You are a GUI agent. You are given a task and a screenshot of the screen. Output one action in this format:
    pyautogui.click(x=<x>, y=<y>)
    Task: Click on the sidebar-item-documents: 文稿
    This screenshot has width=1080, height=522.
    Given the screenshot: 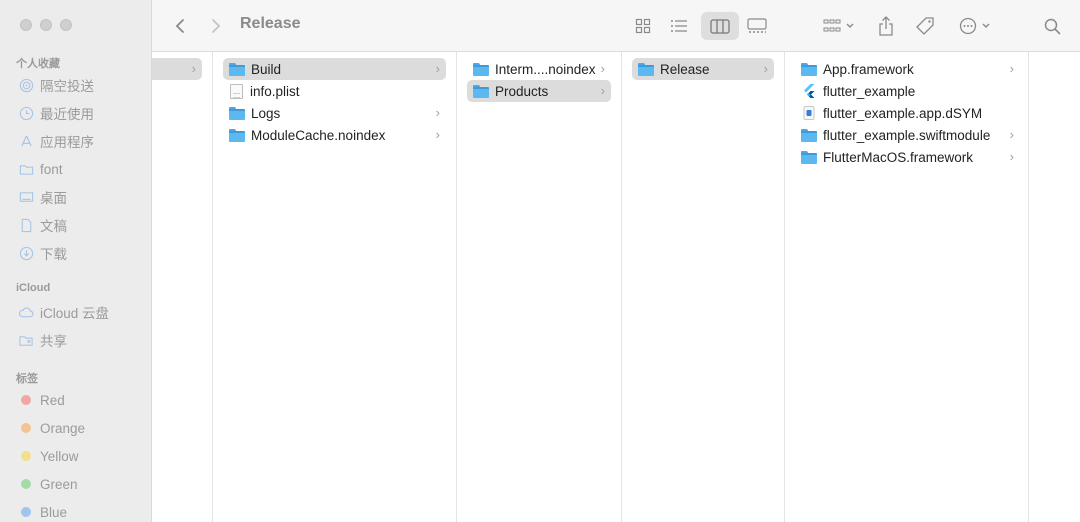 What is the action you would take?
    pyautogui.click(x=83, y=225)
    